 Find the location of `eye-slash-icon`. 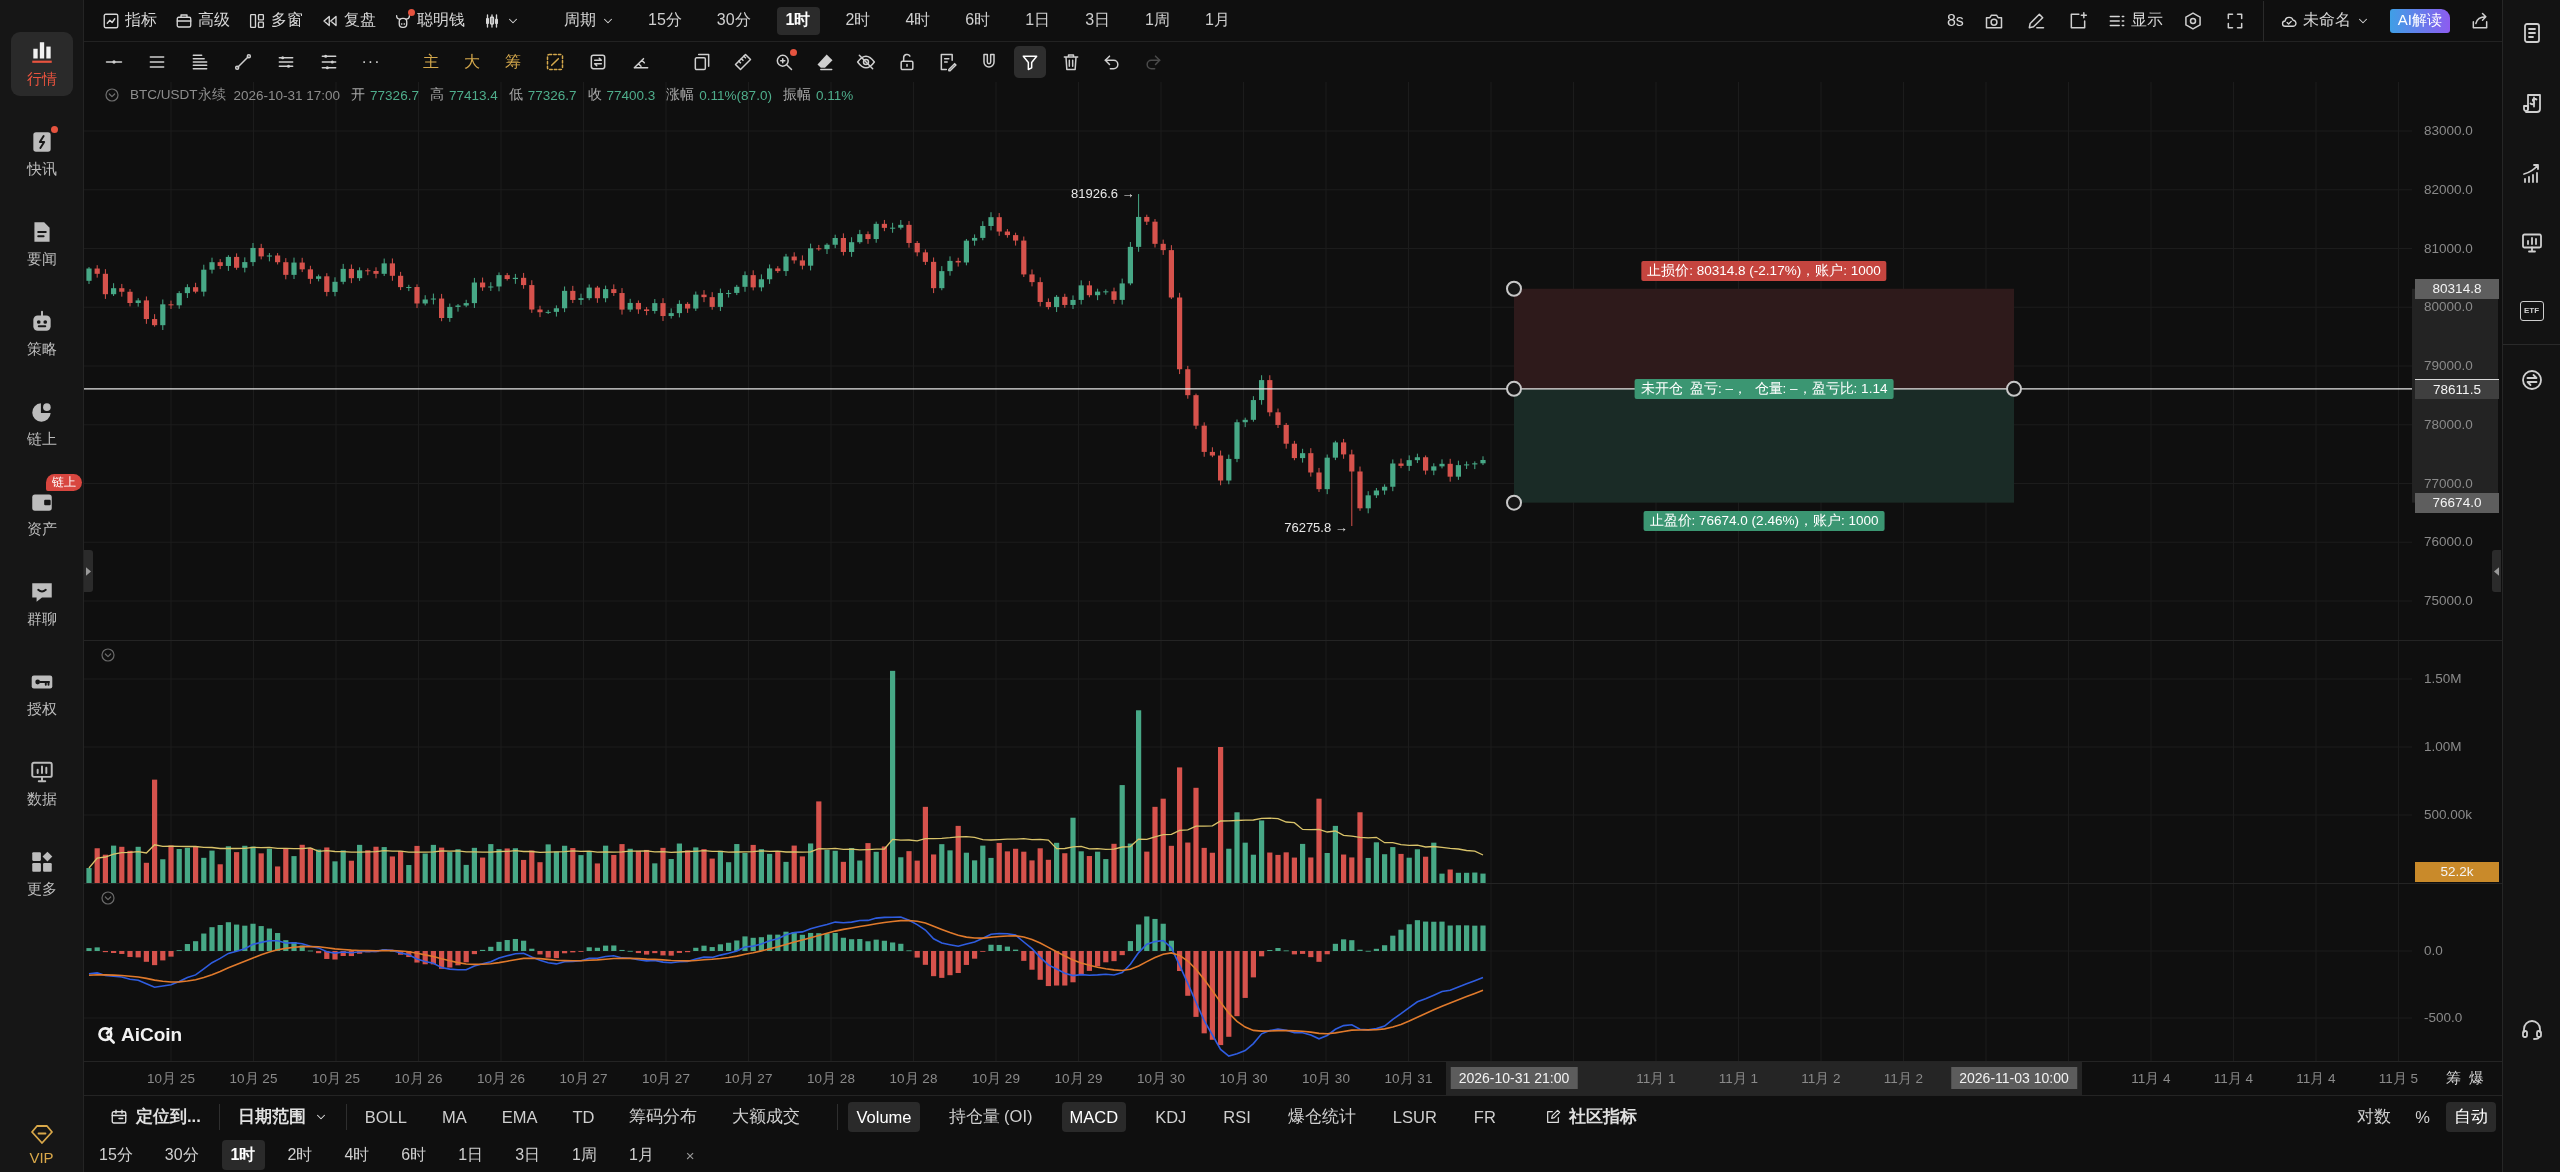

eye-slash-icon is located at coordinates (866, 62).